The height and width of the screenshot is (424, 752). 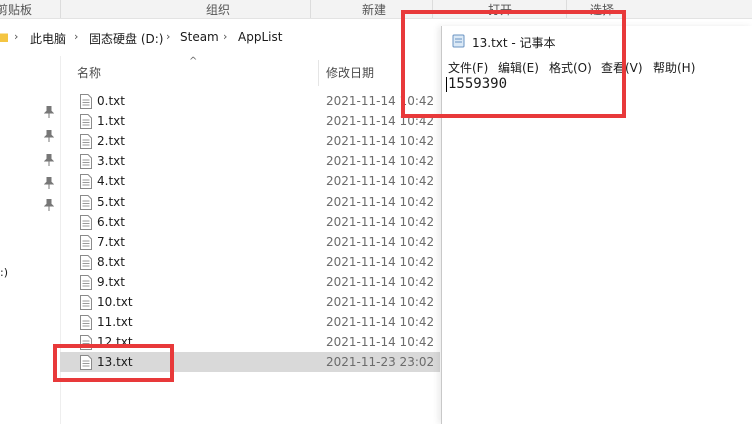 What do you see at coordinates (218, 10) in the screenshot?
I see `ribbon-group-organize: 组织` at bounding box center [218, 10].